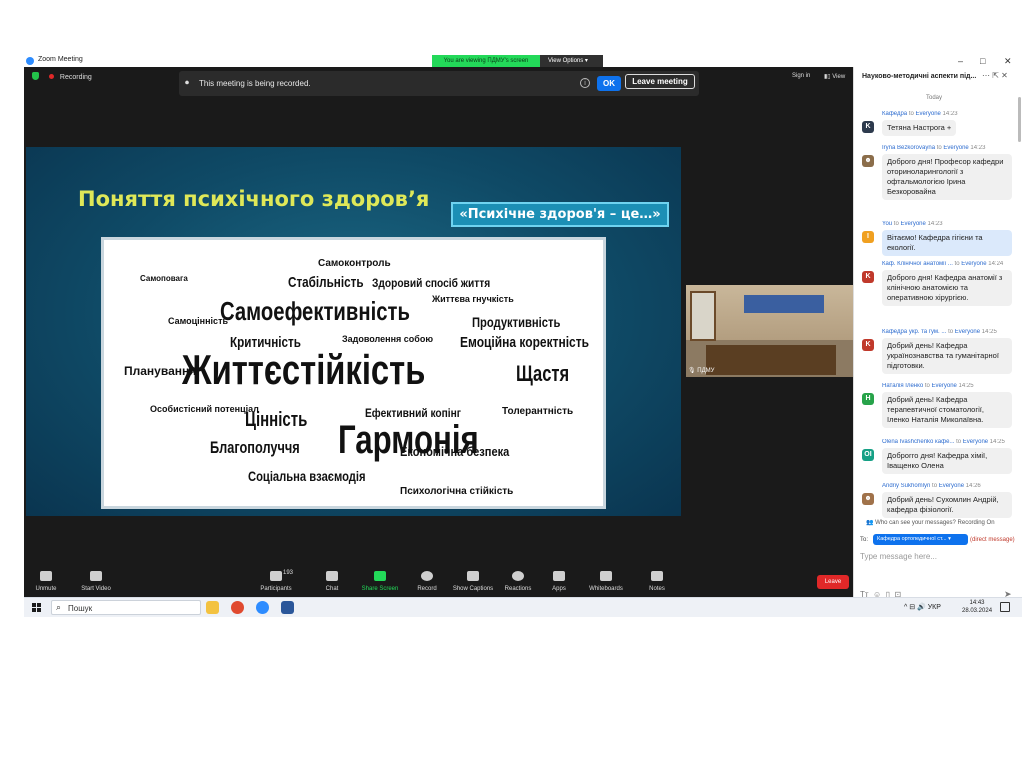 The image size is (1024, 768). Describe the element at coordinates (237, 607) in the screenshot. I see `chrome-icon` at that location.